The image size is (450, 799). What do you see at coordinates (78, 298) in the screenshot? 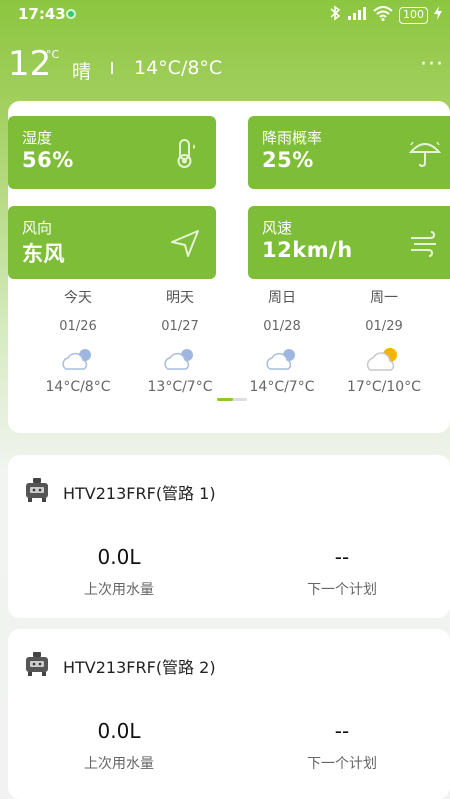
I see `forecast-day-name: 今天` at bounding box center [78, 298].